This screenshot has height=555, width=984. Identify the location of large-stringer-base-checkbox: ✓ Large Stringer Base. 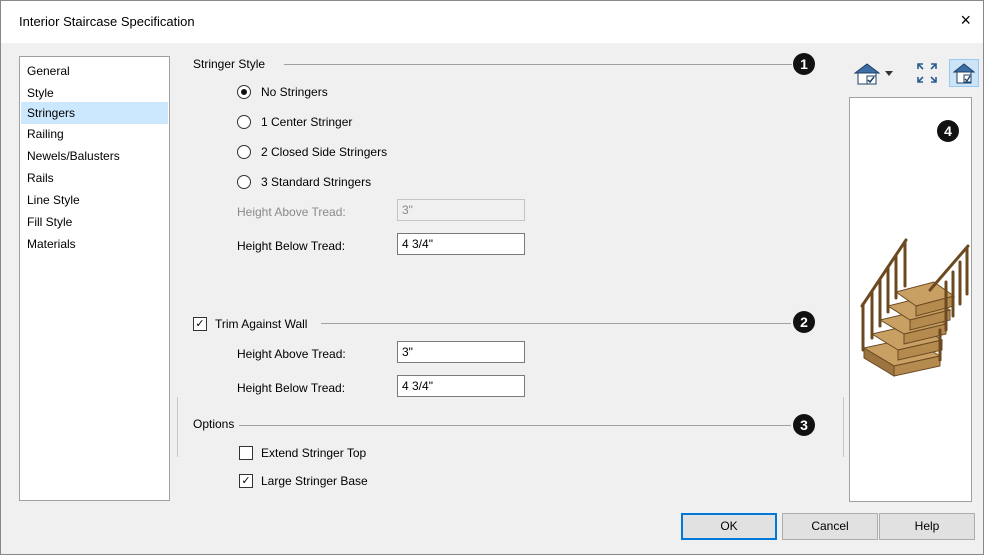
(303, 481).